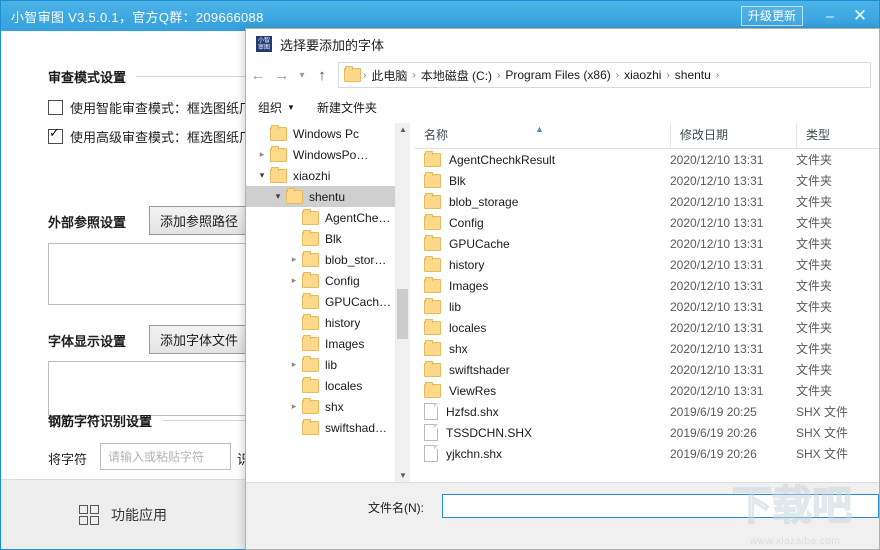  I want to click on table-row: blob_storage 2020/12/10 13:31 文件夹, so click(647, 201).